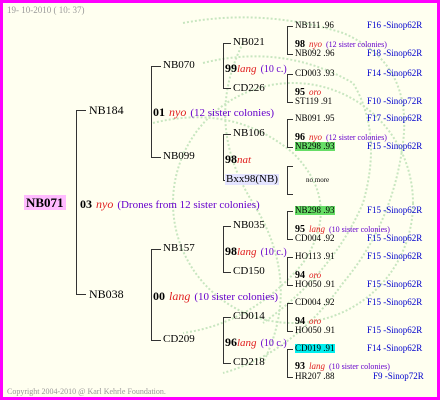 The width and height of the screenshot is (440, 400). I want to click on gen2-nb157-note: (10 c.), so click(273, 252).